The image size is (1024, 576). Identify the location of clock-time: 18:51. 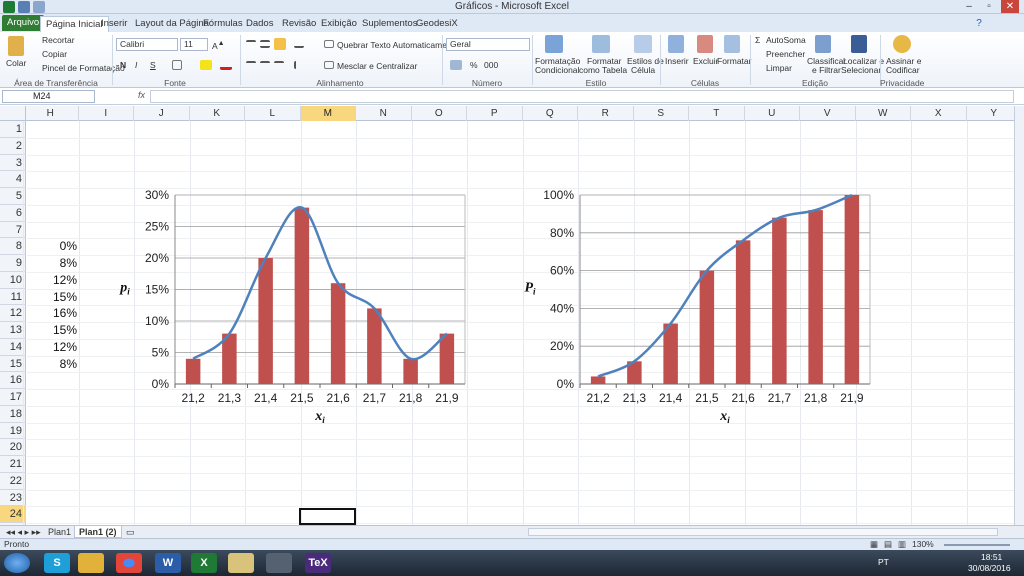
(991, 557).